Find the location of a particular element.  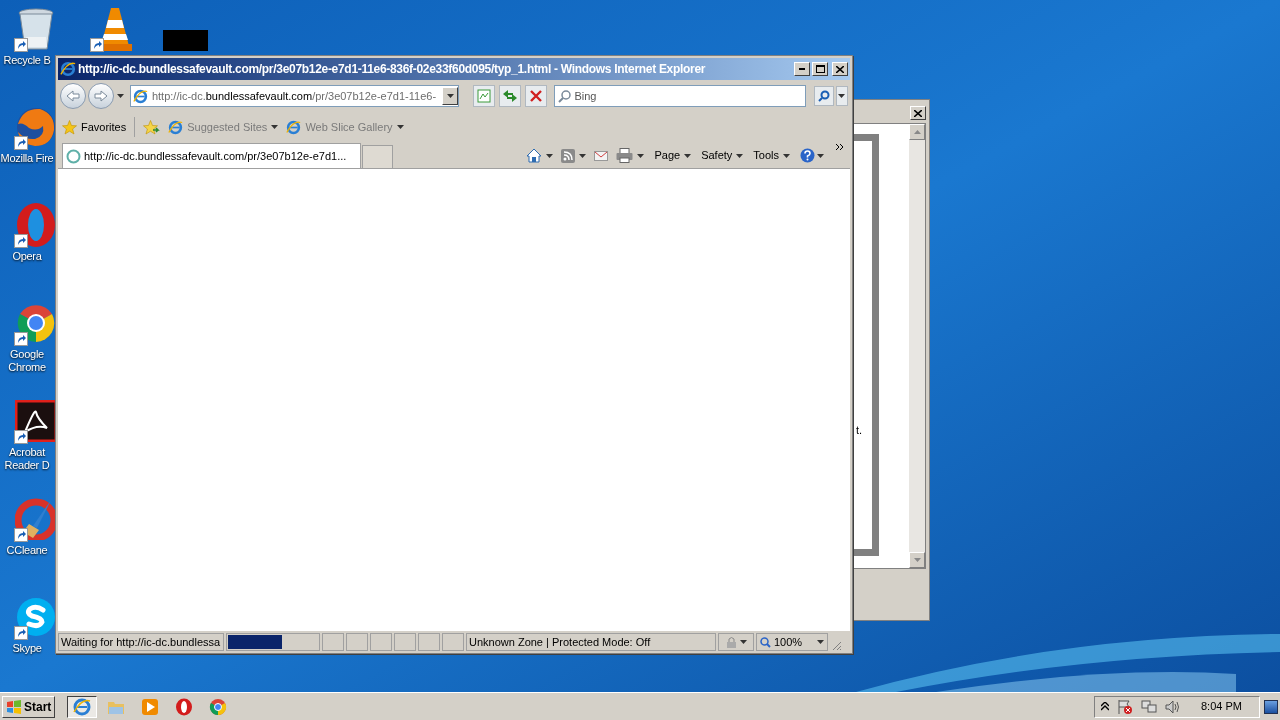

minimize-icon is located at coordinates (802, 69).